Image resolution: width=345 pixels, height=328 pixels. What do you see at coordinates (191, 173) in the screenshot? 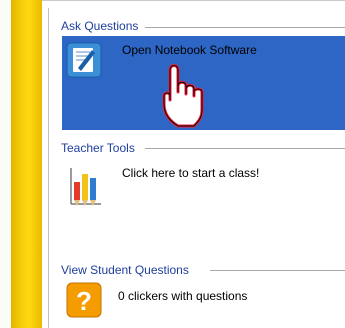
I see `start-class-label: Click here to start a class!` at bounding box center [191, 173].